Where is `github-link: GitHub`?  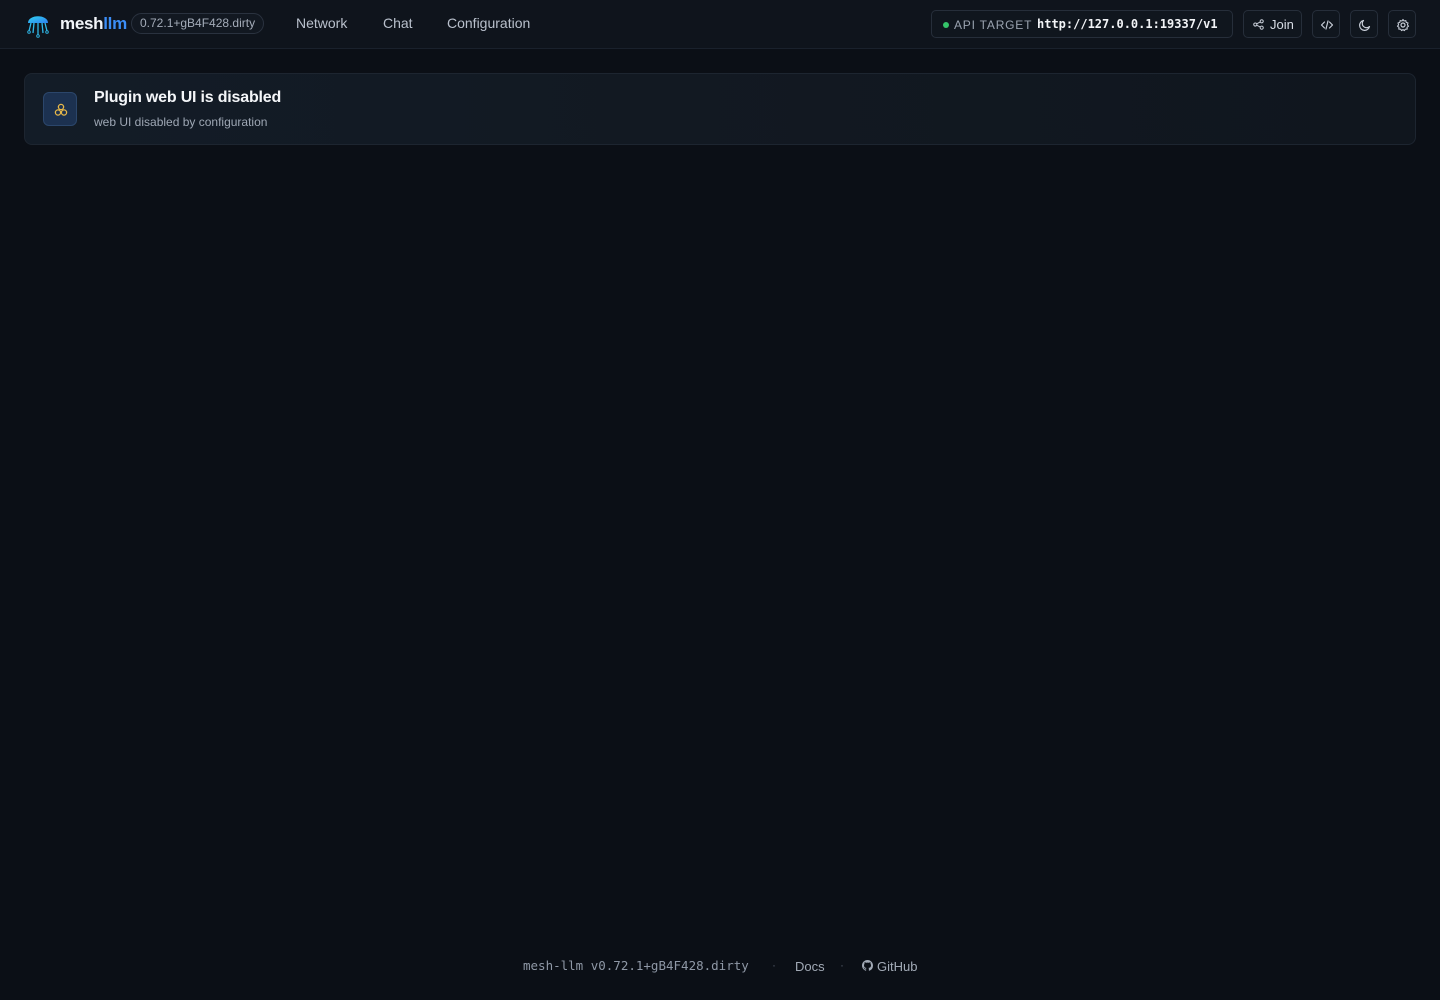 github-link: GitHub is located at coordinates (897, 966).